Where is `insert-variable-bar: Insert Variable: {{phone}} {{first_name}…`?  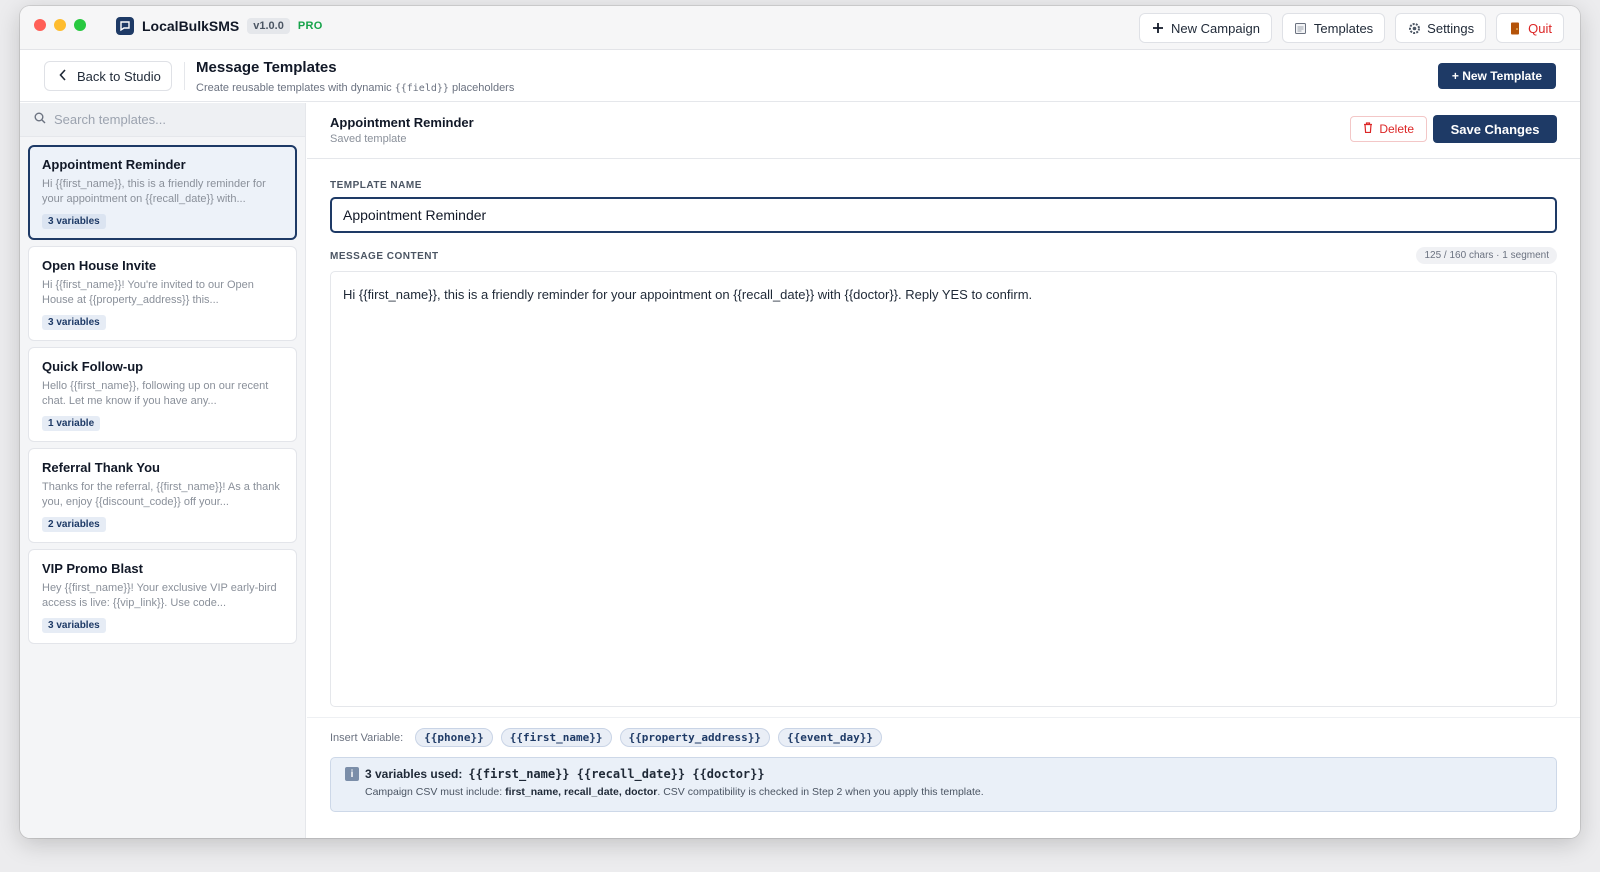
insert-variable-bar: Insert Variable: {{phone}} {{first_name}… is located at coordinates (943, 737).